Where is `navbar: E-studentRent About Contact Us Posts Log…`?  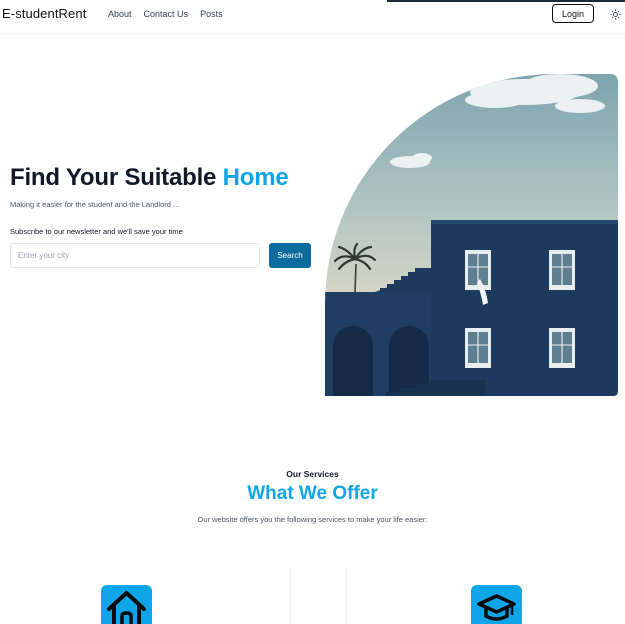
navbar: E-studentRent About Contact Us Posts Log… is located at coordinates (312, 17).